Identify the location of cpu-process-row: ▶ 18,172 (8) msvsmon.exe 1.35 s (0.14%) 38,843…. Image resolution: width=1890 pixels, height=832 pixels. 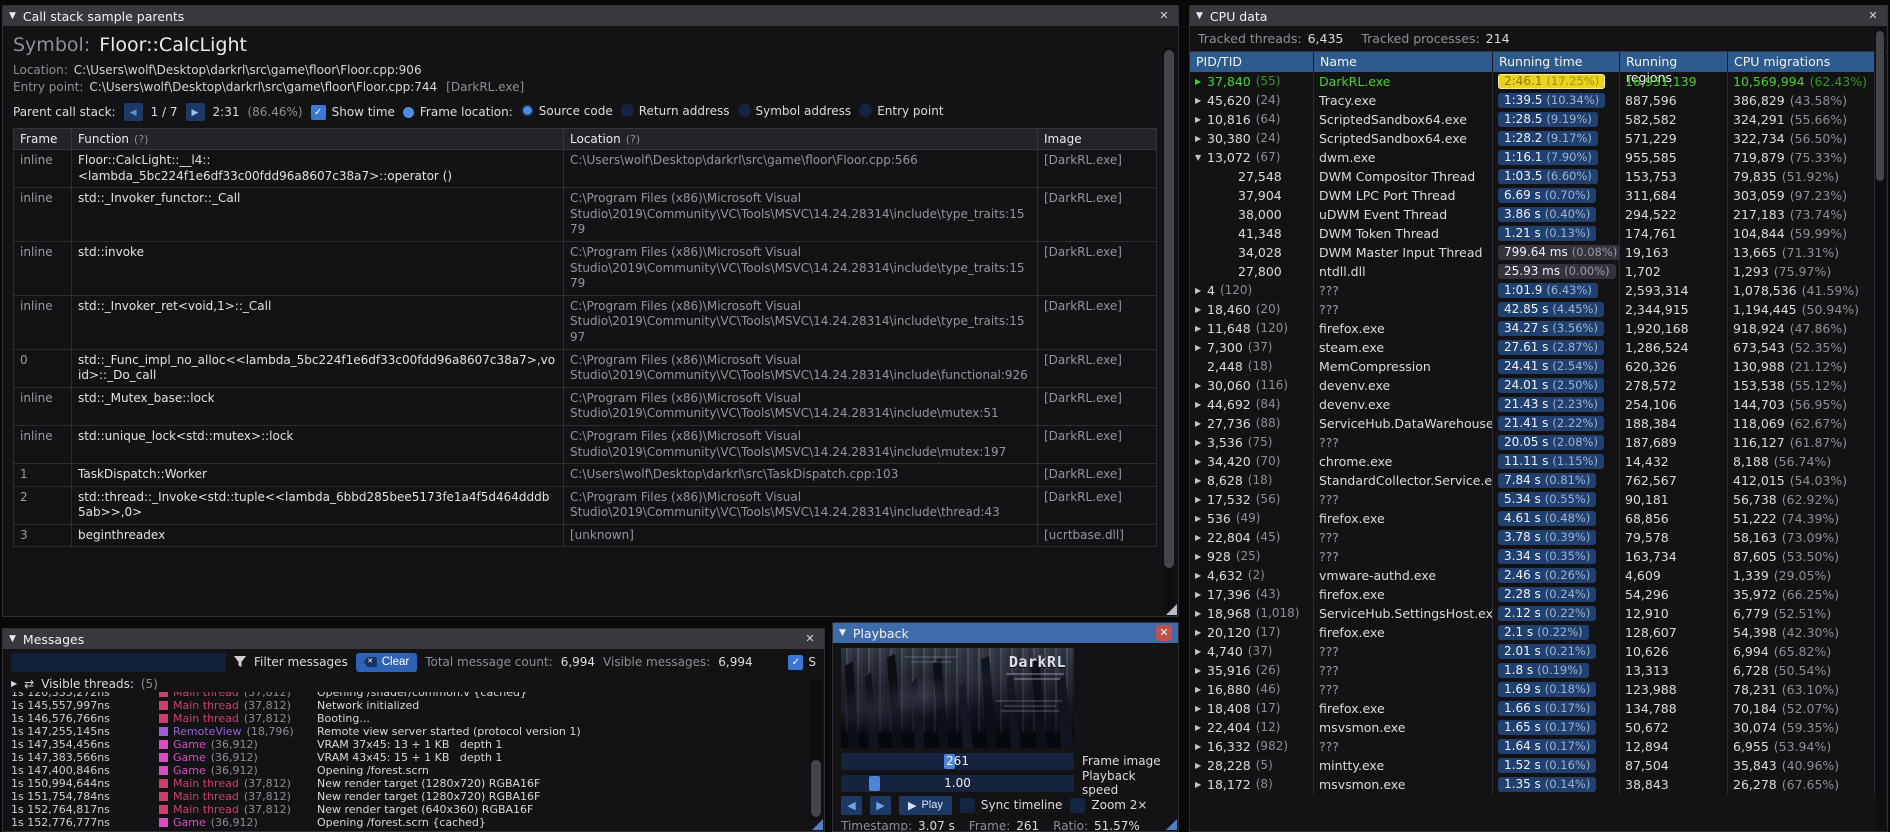
(1532, 784).